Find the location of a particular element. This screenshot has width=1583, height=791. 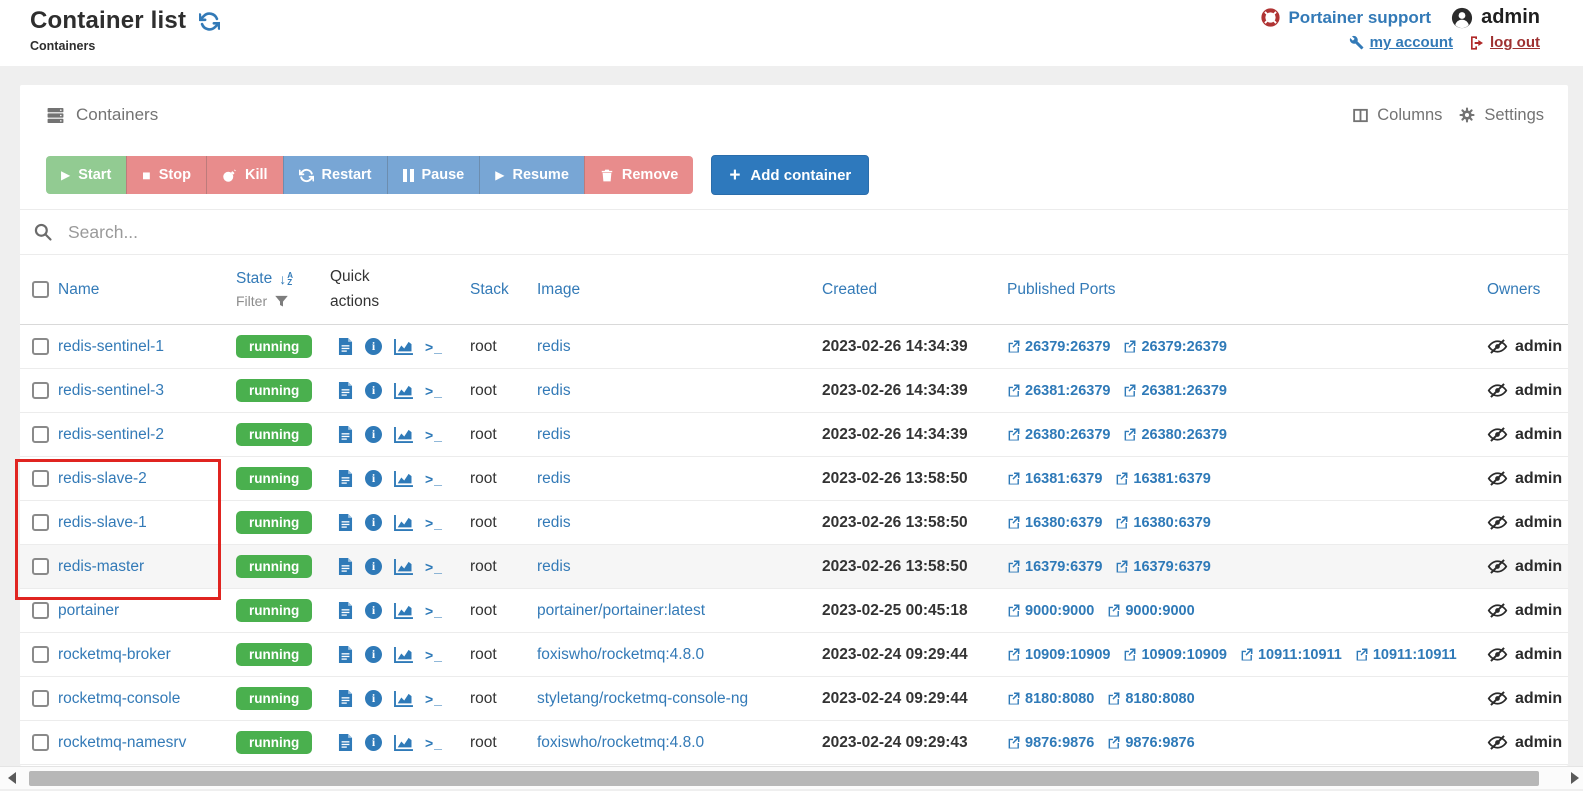

select-all-checkbox is located at coordinates (40, 289).